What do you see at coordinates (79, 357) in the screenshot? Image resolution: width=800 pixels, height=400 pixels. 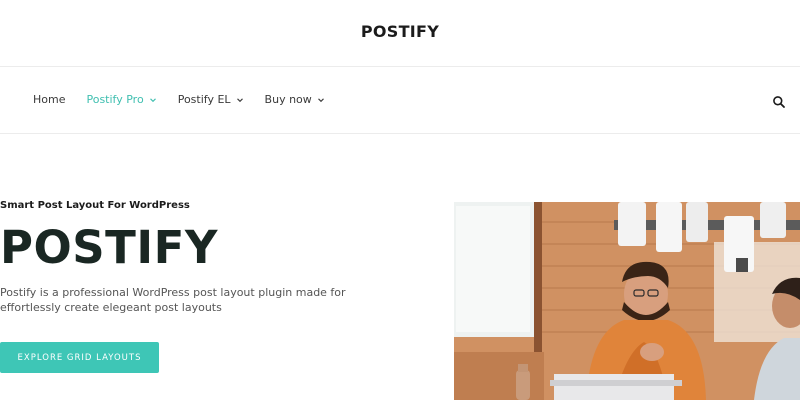 I see `explore-grid-layouts-button: EXPLORE GRID LAYOUTS` at bounding box center [79, 357].